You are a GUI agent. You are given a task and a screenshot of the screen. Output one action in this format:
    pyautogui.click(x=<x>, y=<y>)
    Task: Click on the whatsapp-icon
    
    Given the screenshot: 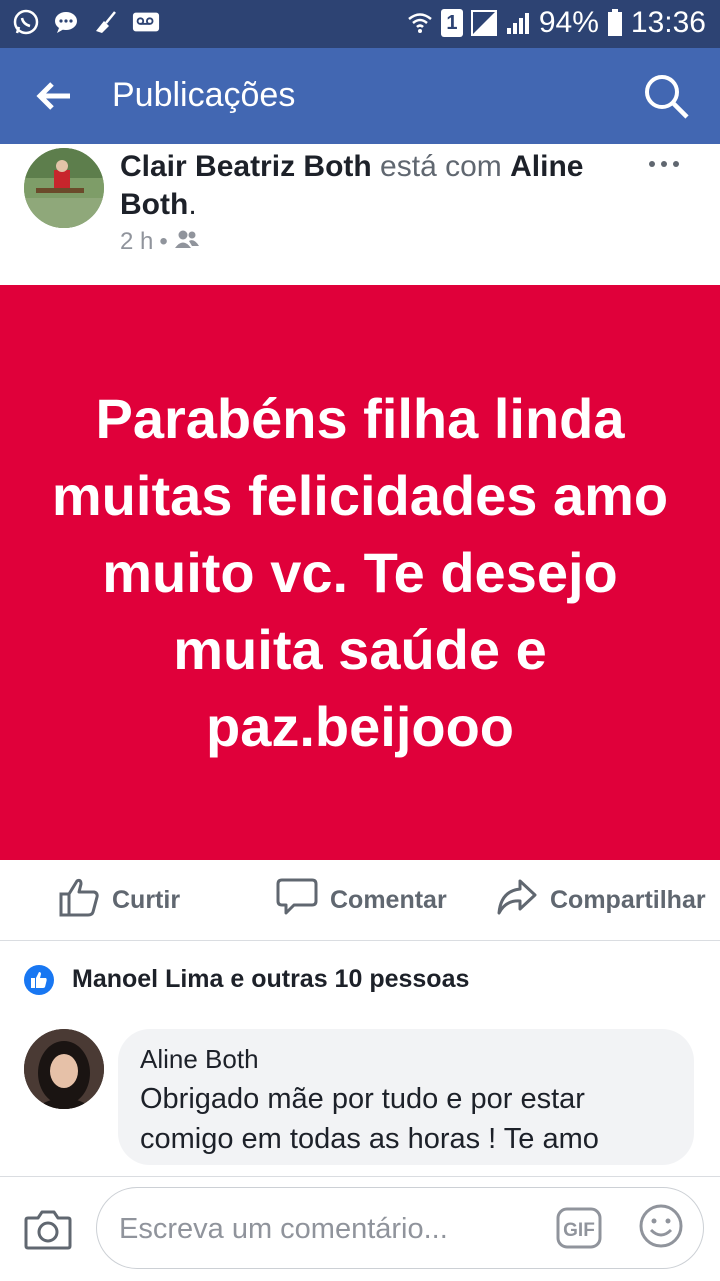 What is the action you would take?
    pyautogui.click(x=26, y=22)
    